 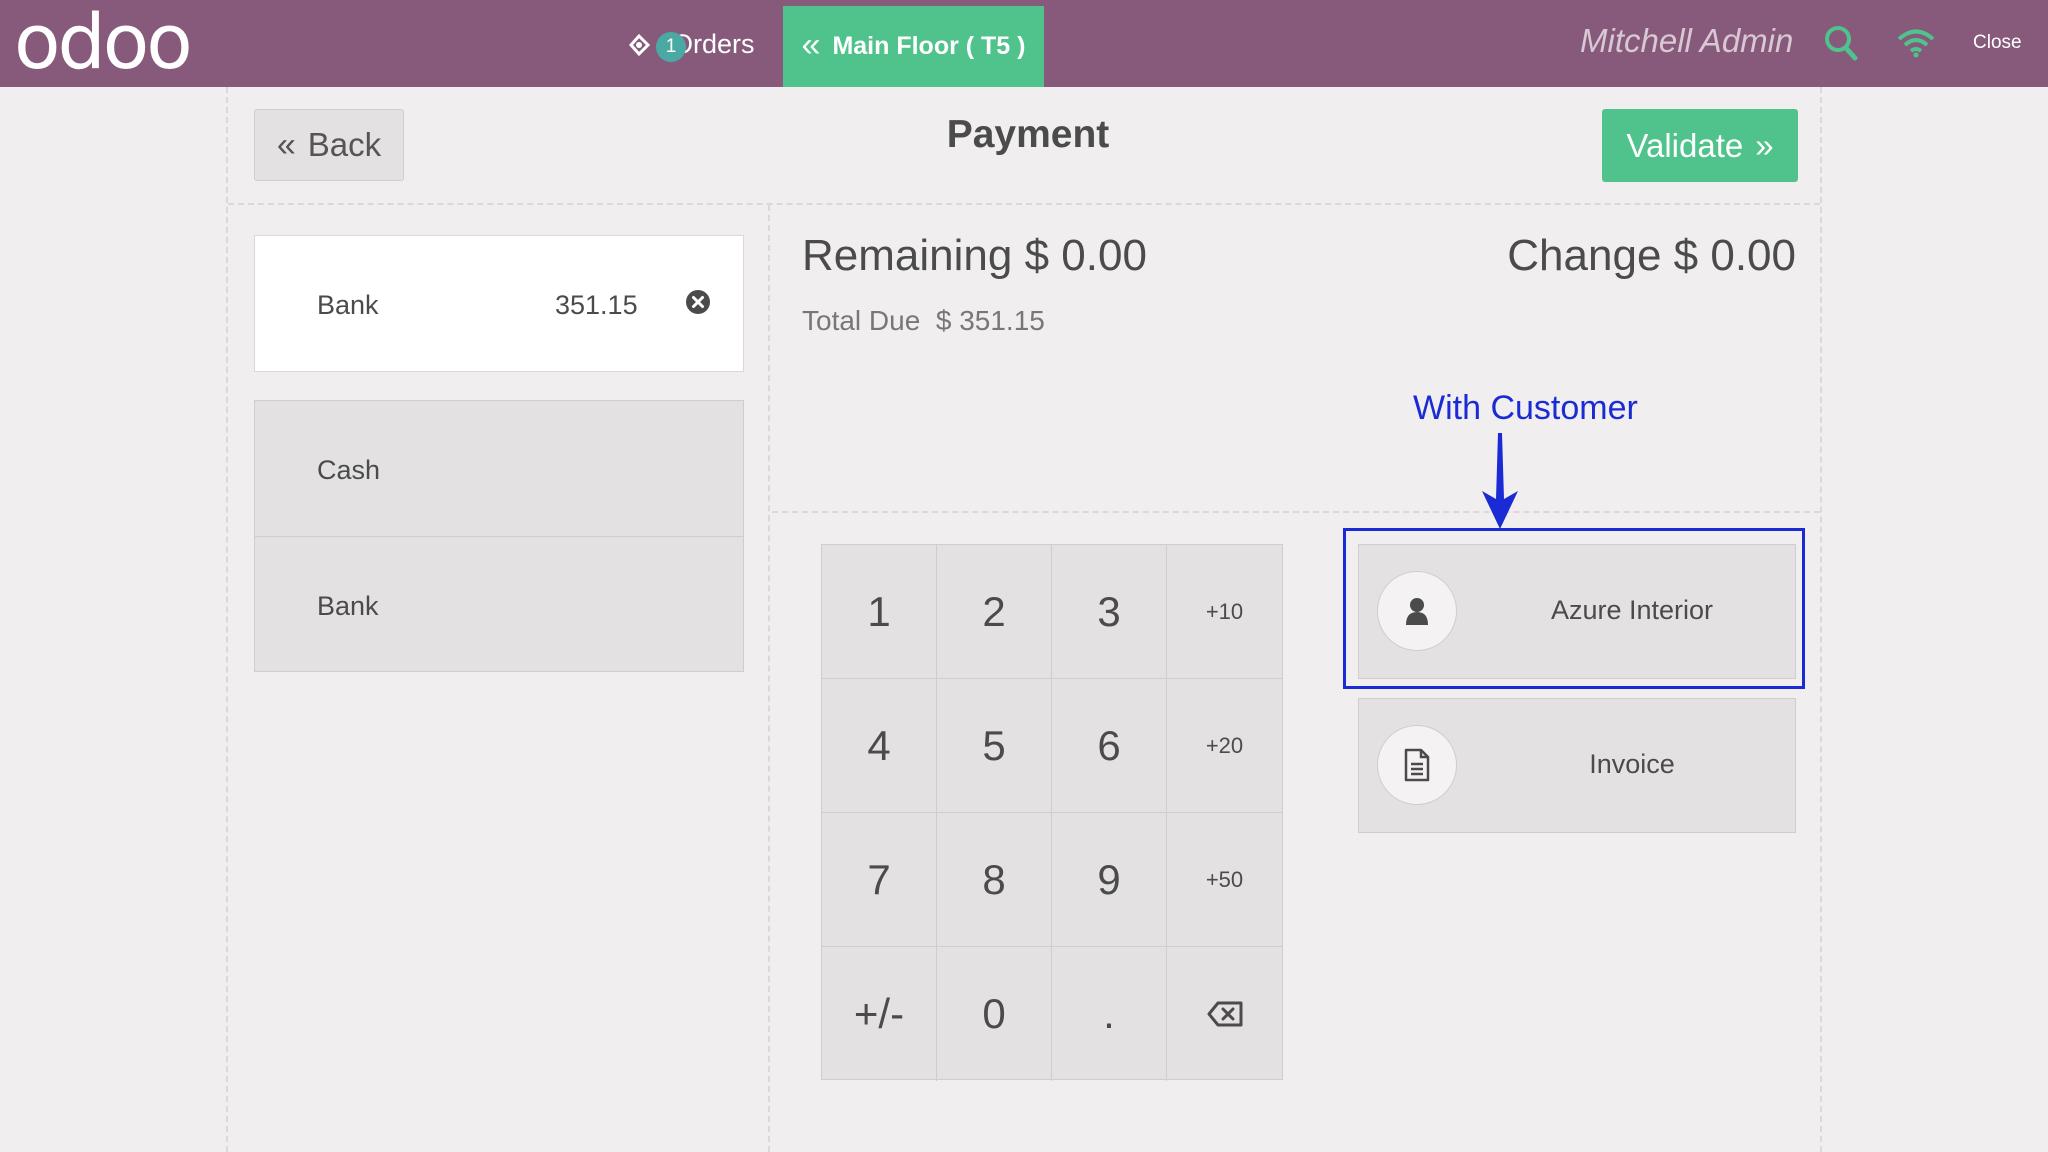 What do you see at coordinates (596, 305) in the screenshot?
I see `paymentline-amount: 351.15` at bounding box center [596, 305].